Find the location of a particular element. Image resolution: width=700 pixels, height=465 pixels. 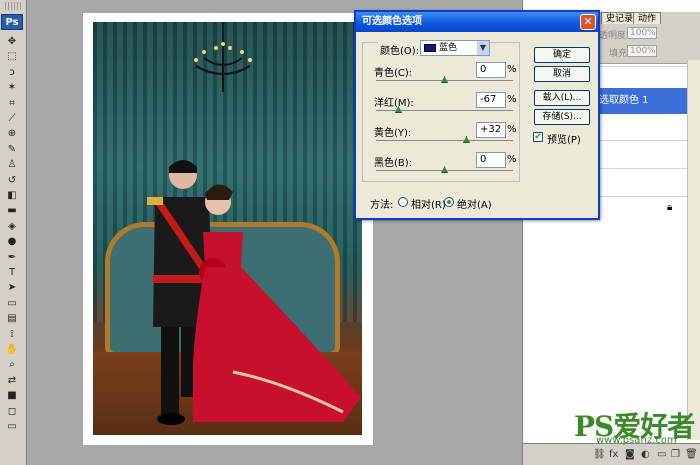

magenta-unit: % is located at coordinates (512, 99).